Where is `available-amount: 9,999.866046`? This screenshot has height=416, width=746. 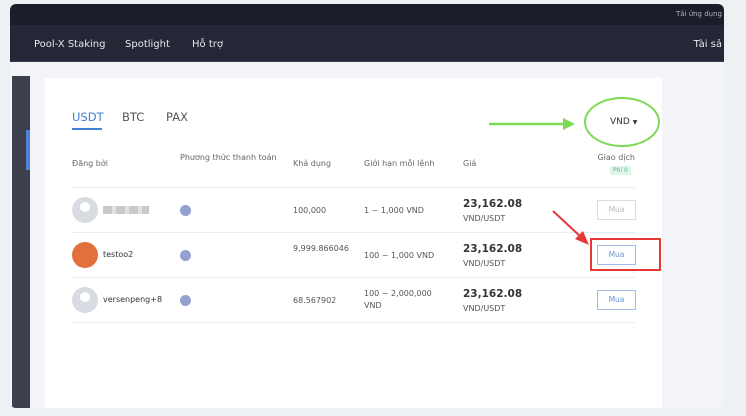
available-amount: 9,999.866046 is located at coordinates (321, 248).